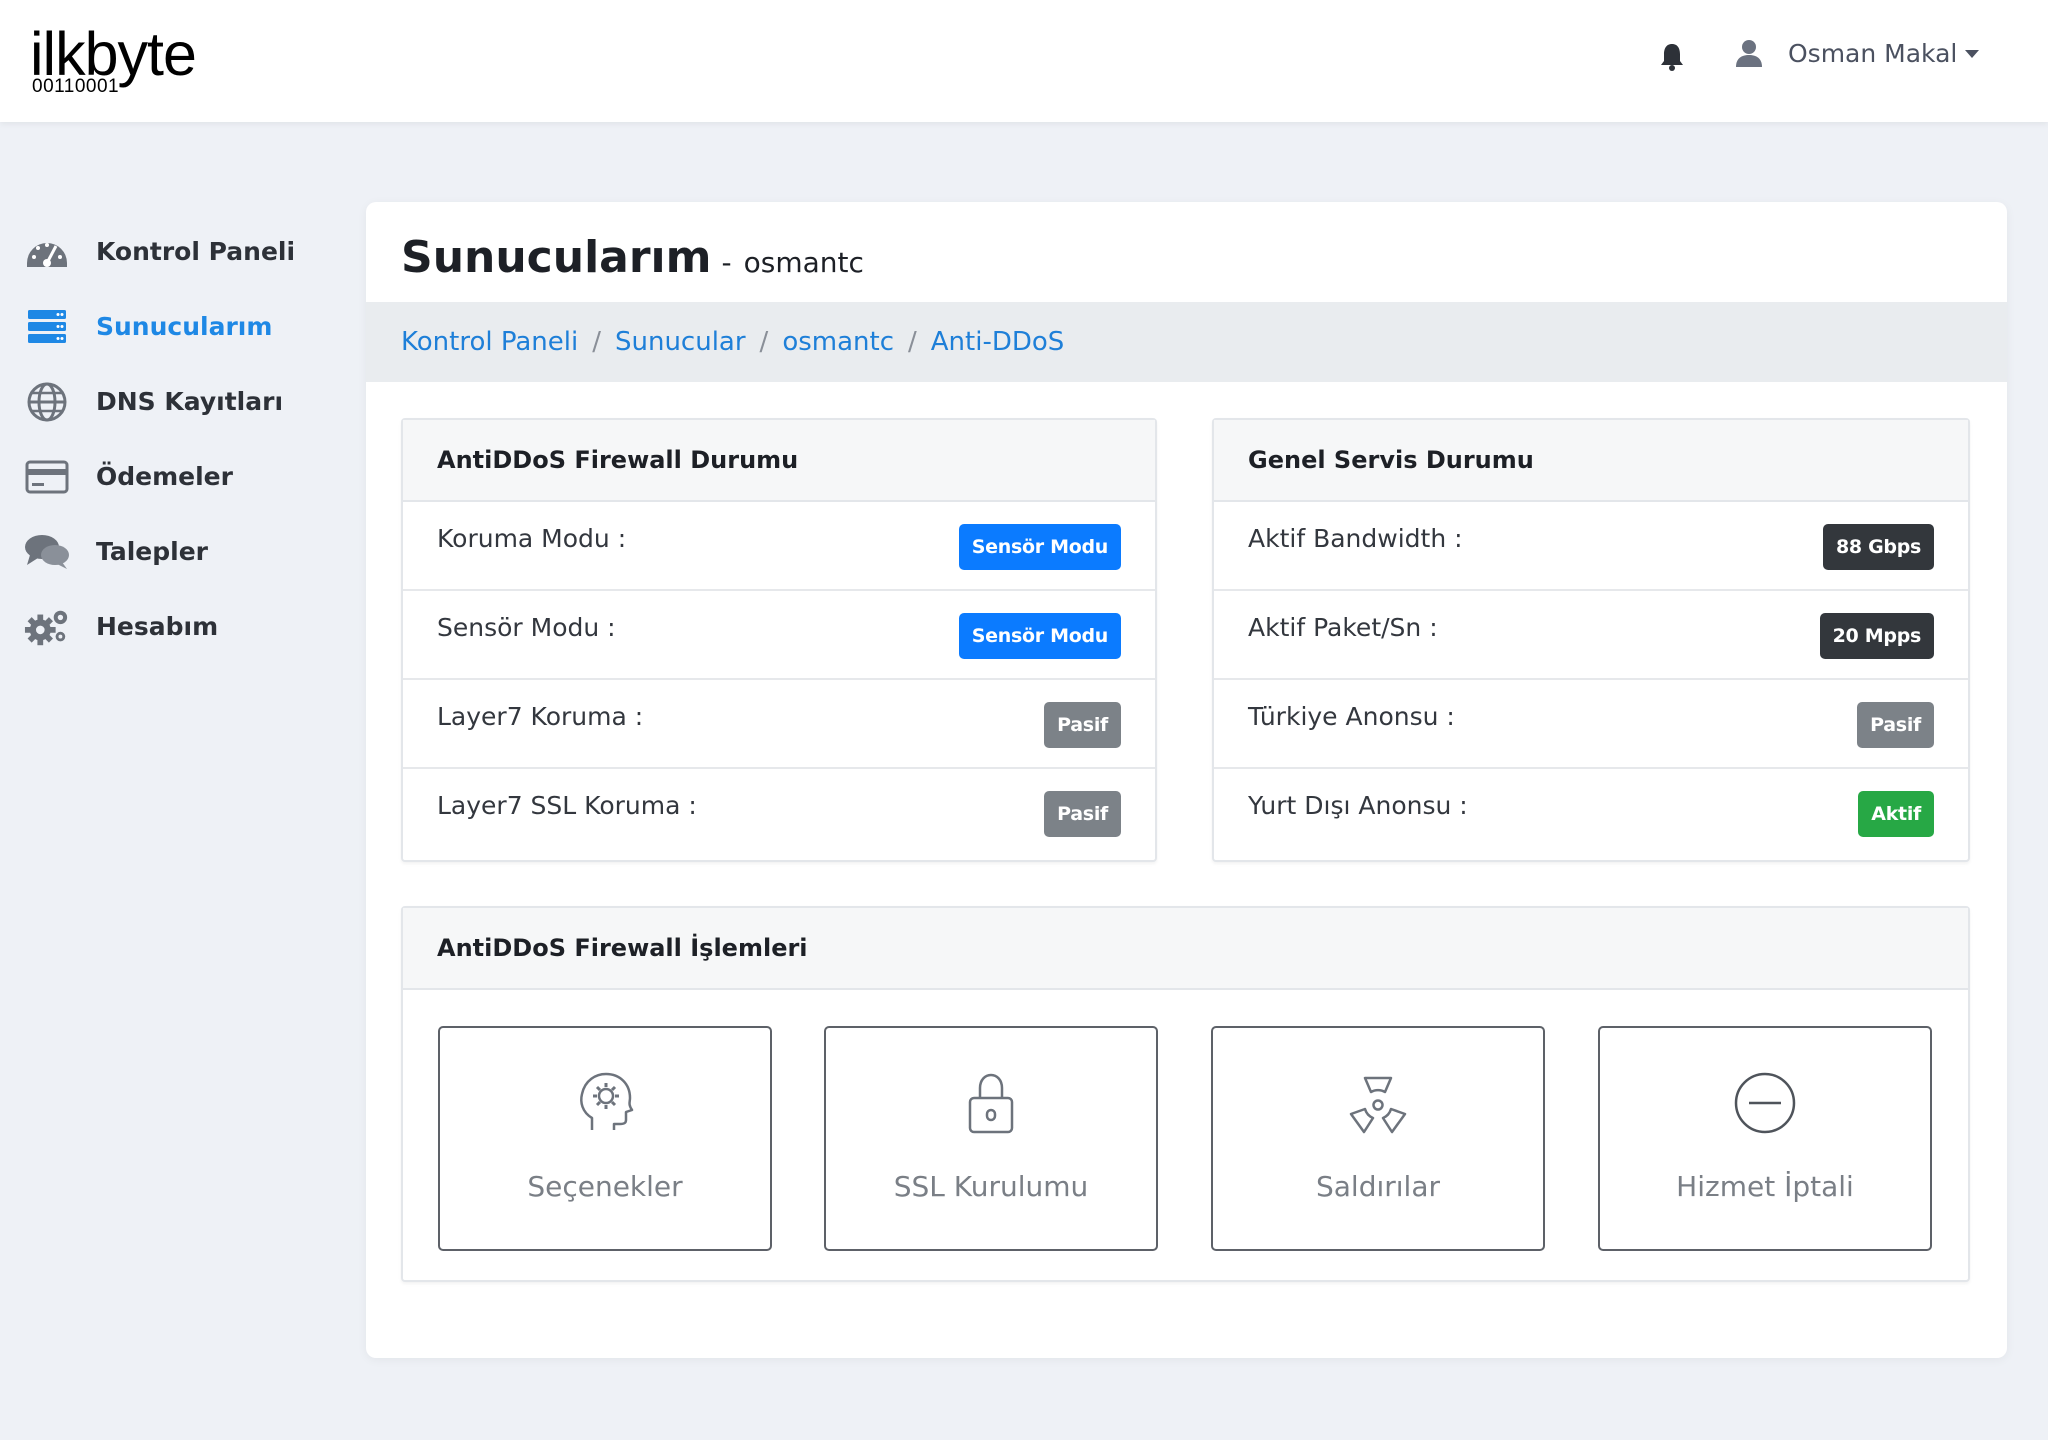 This screenshot has width=2048, height=1440. What do you see at coordinates (1672, 57) in the screenshot?
I see `bell-icon` at bounding box center [1672, 57].